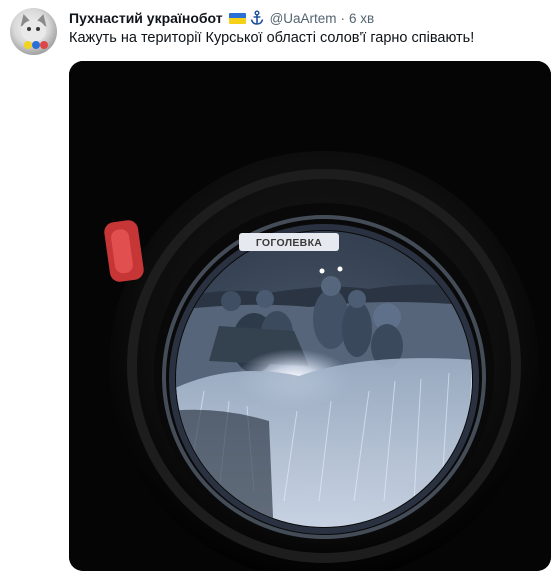 The width and height of the screenshot is (560, 577). What do you see at coordinates (237, 18) in the screenshot?
I see `ukraine-flag-icon` at bounding box center [237, 18].